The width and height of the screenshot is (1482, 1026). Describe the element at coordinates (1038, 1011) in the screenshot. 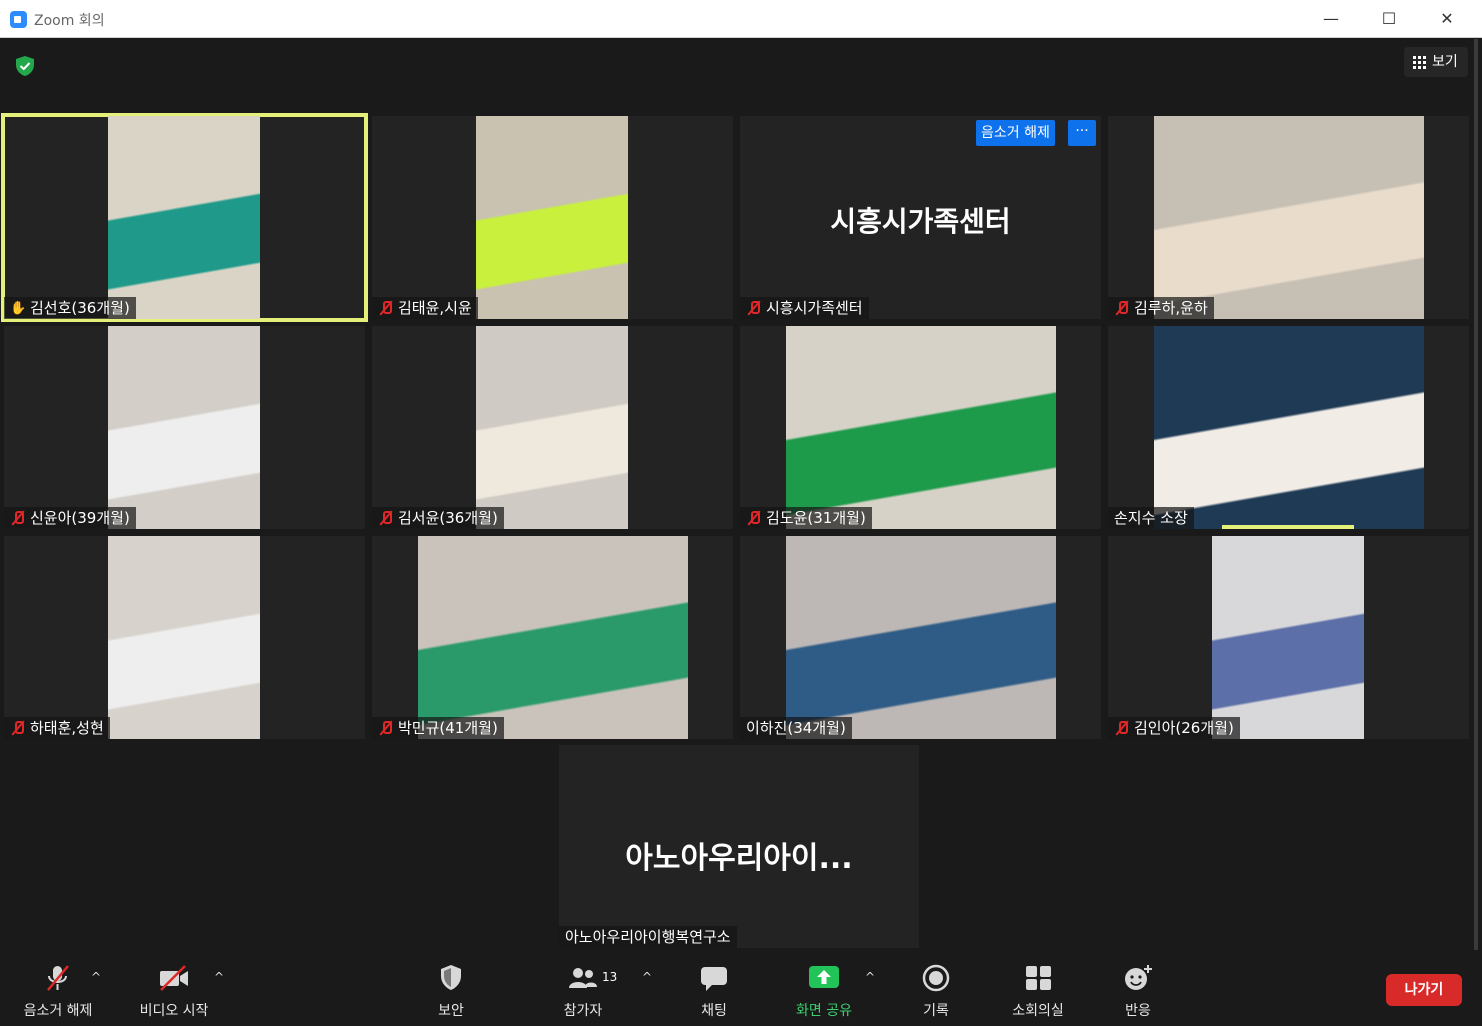

I see `breakout-rooms-label: 소회의실` at that location.